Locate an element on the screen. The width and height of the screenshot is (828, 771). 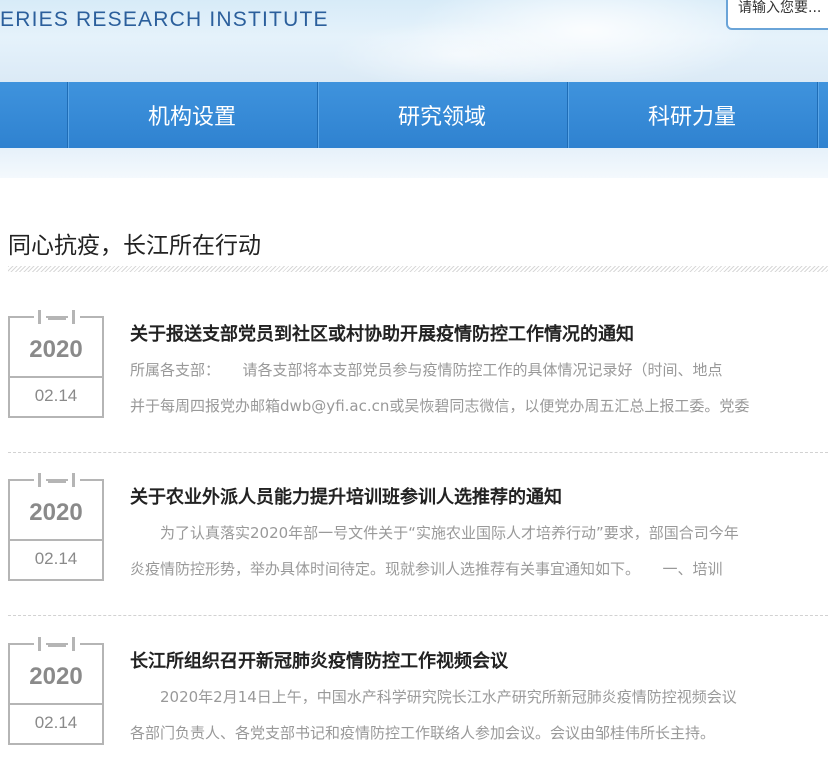
news-title-link: 关于报送支部党员到社区或村协助开展疫情防控工作情况的通知 is located at coordinates (382, 333).